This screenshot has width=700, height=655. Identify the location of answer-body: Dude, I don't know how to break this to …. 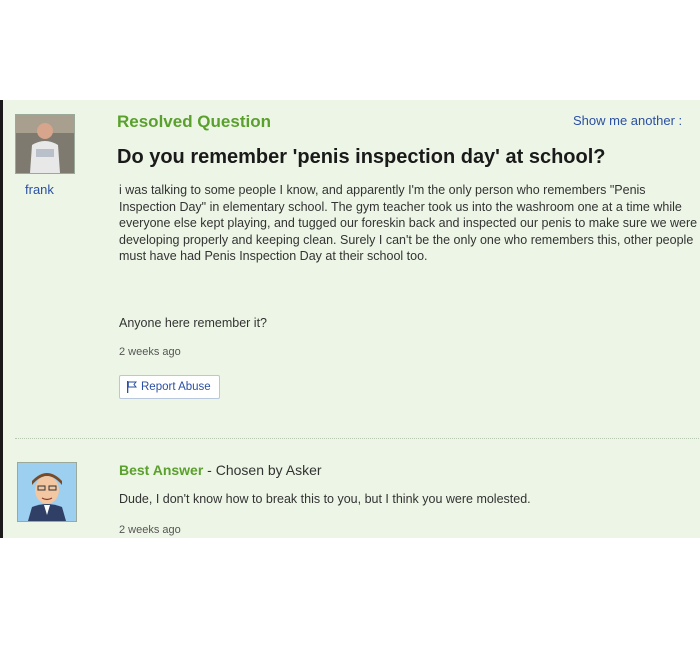
(325, 499).